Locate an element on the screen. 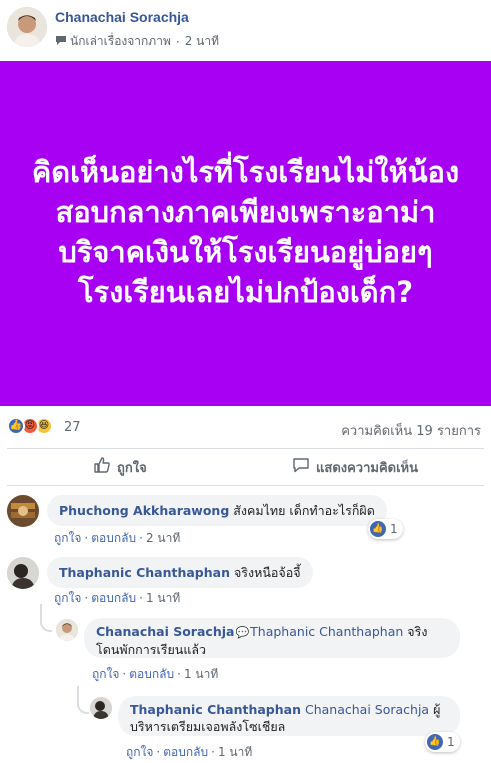 The width and height of the screenshot is (491, 763). reply-author-name: Chanachai Sorachja is located at coordinates (165, 631).